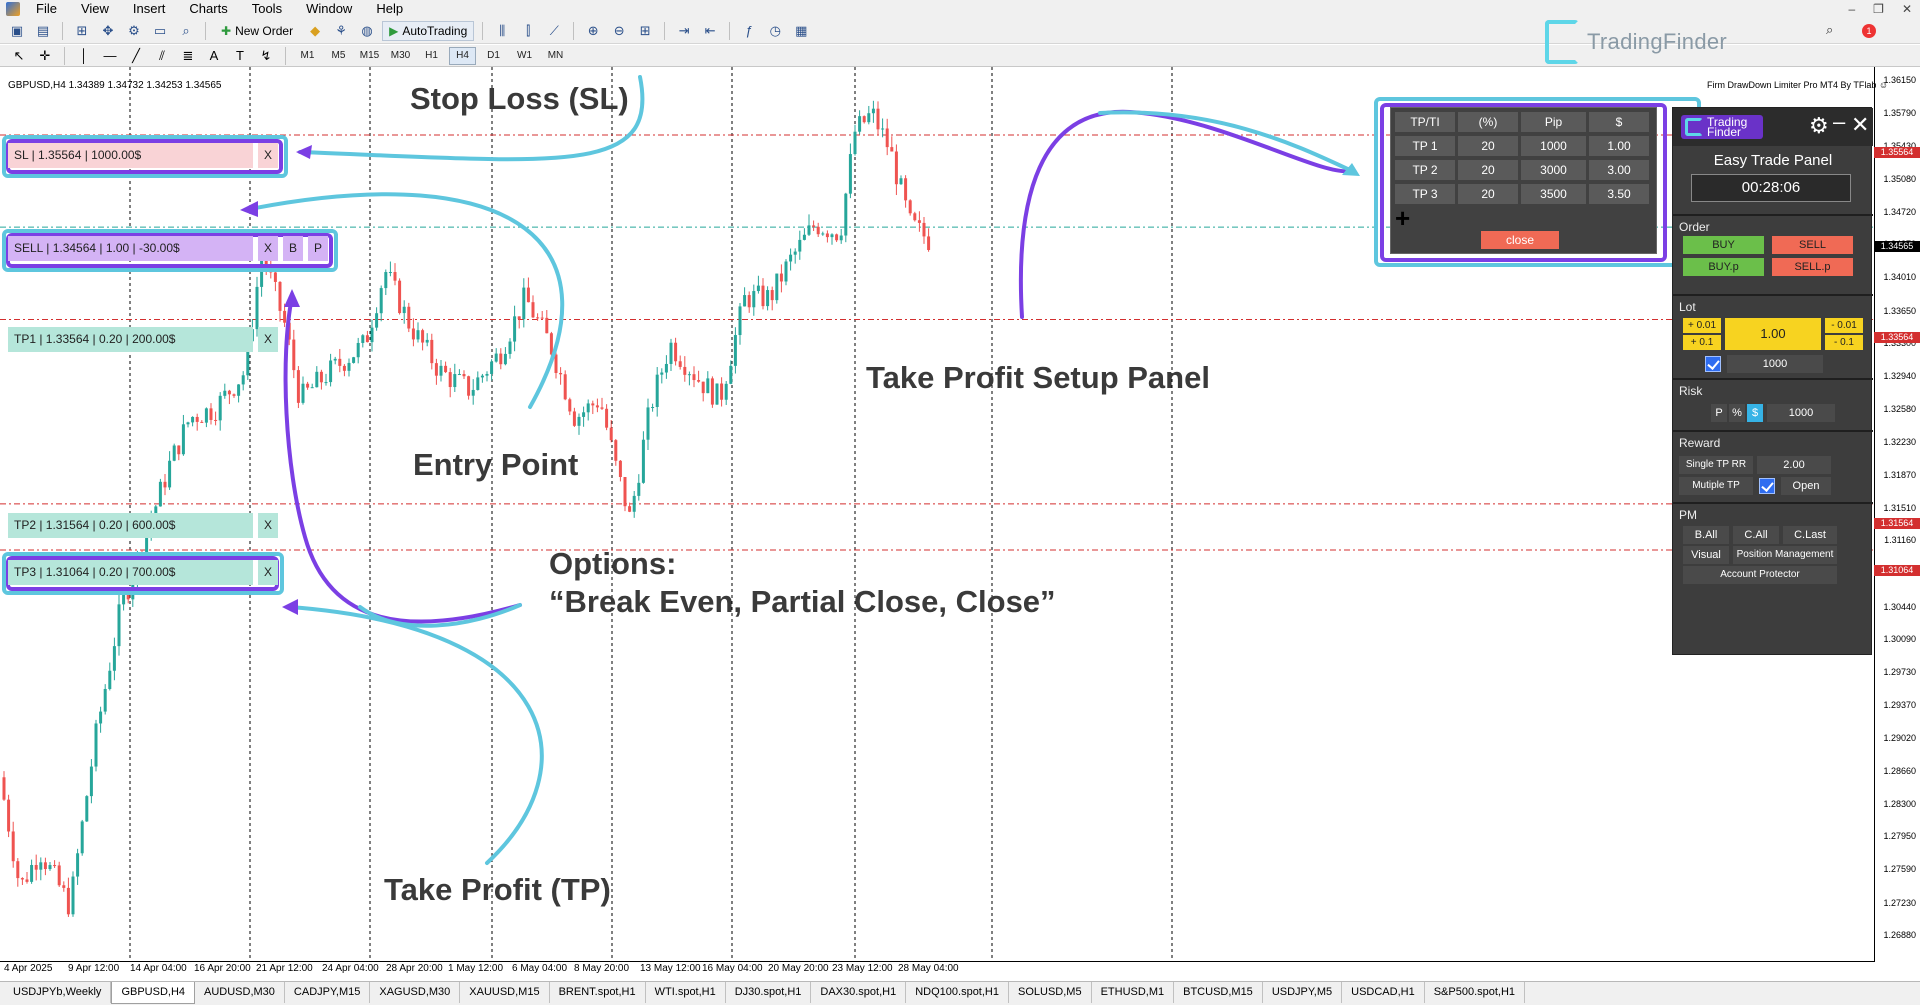  I want to click on timeframe-mn: MN, so click(555, 56).